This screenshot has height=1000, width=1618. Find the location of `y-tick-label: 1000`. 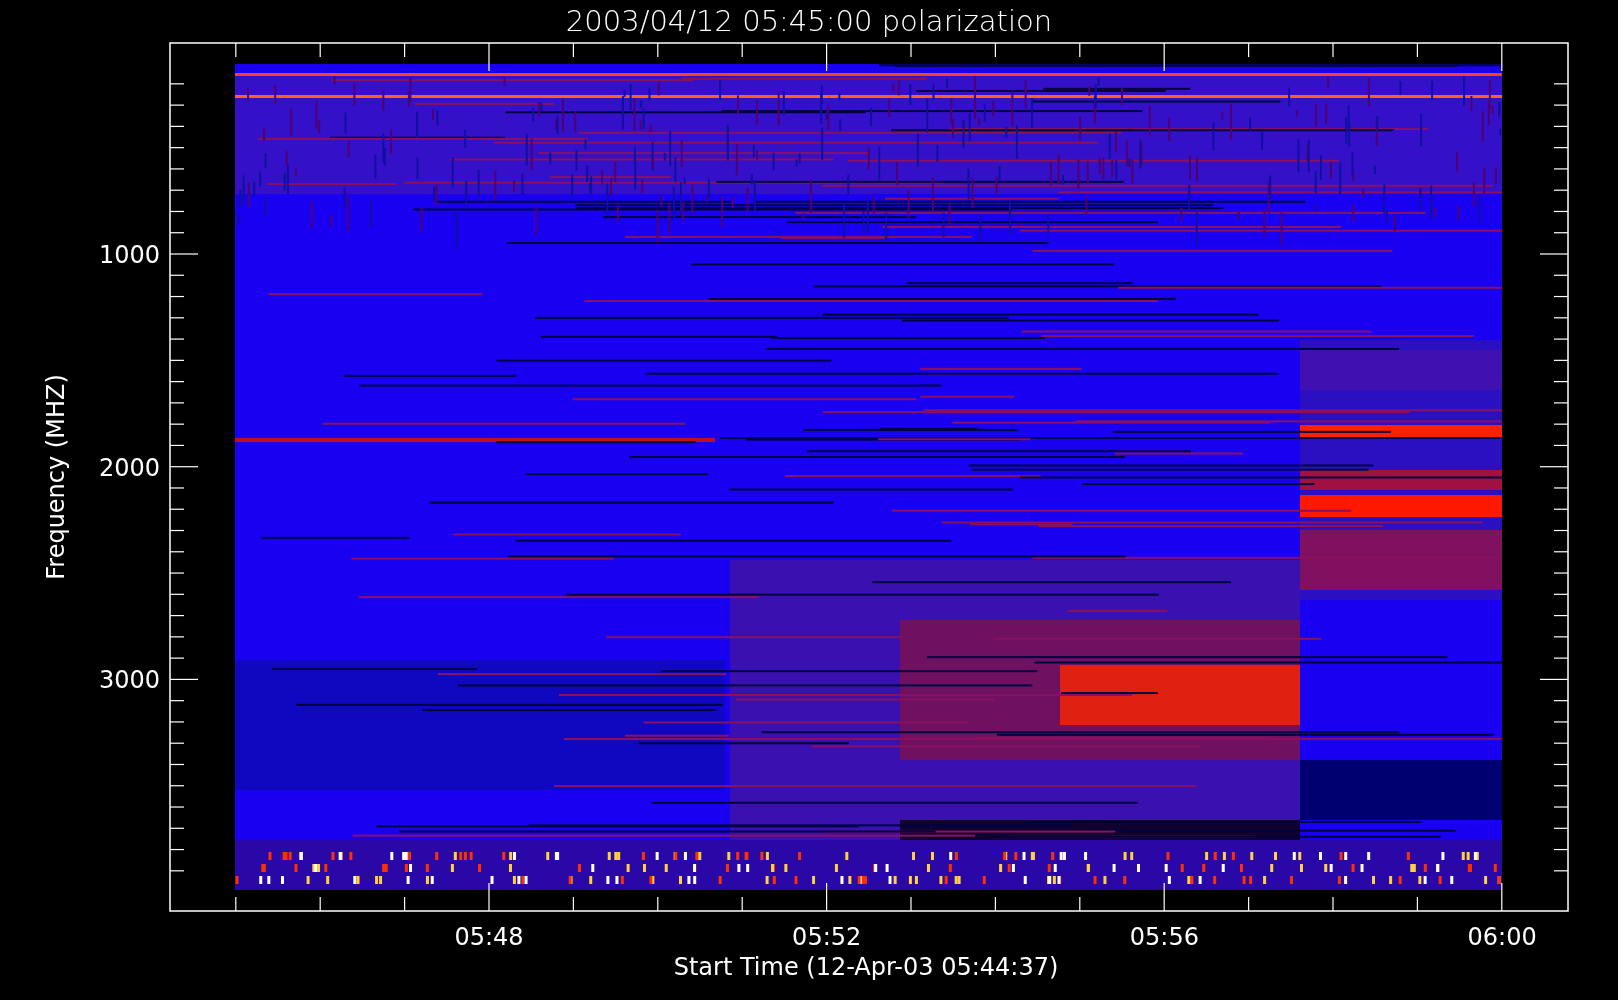

y-tick-label: 1000 is located at coordinates (129, 255).